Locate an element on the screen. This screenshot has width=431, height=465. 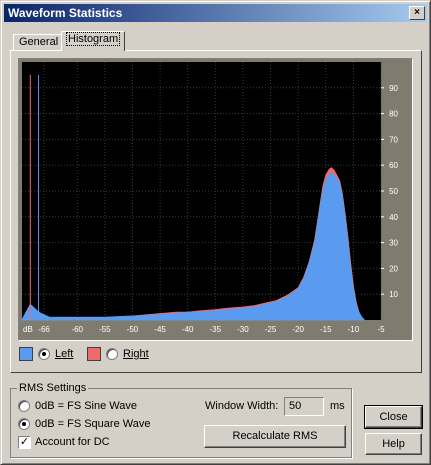
x-tick-label: -30 is located at coordinates (243, 329).